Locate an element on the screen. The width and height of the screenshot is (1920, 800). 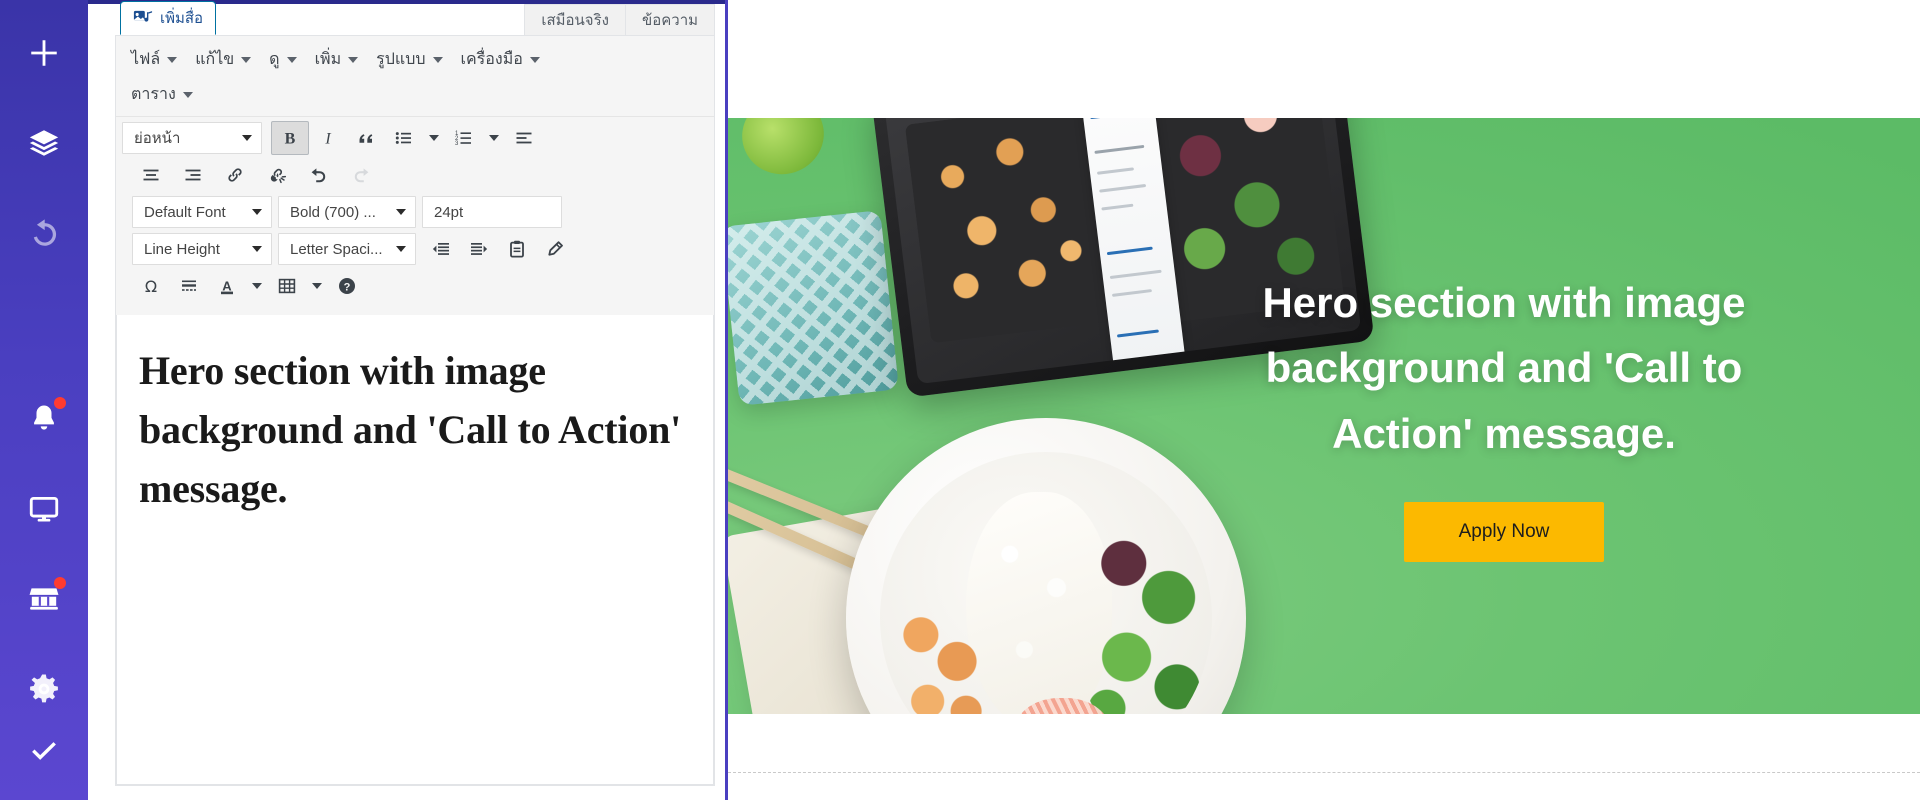
text-color-button: A is located at coordinates (227, 286).